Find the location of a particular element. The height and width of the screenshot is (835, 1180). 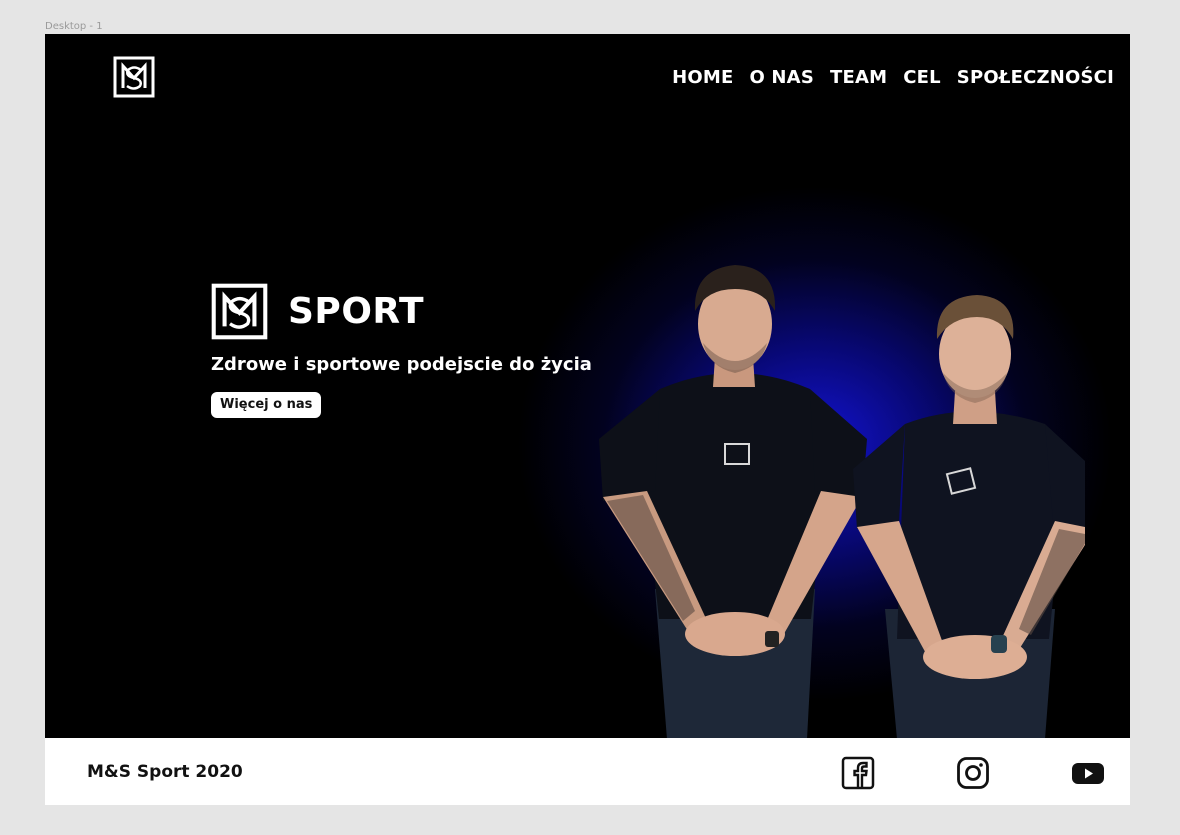

nav-cel: CEL is located at coordinates (922, 77).